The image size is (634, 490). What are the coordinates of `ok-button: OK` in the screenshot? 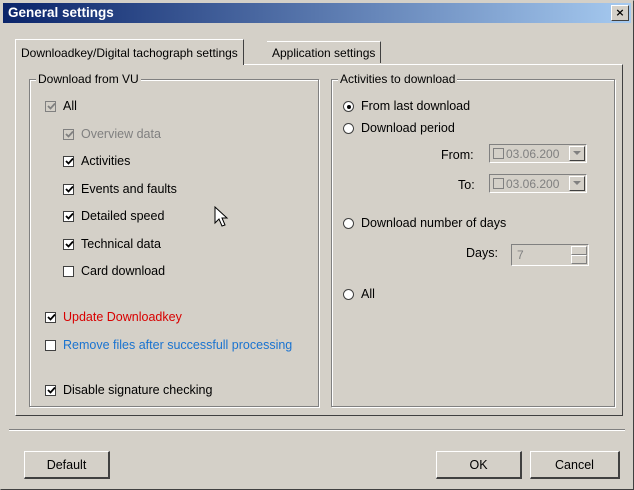 It's located at (479, 465).